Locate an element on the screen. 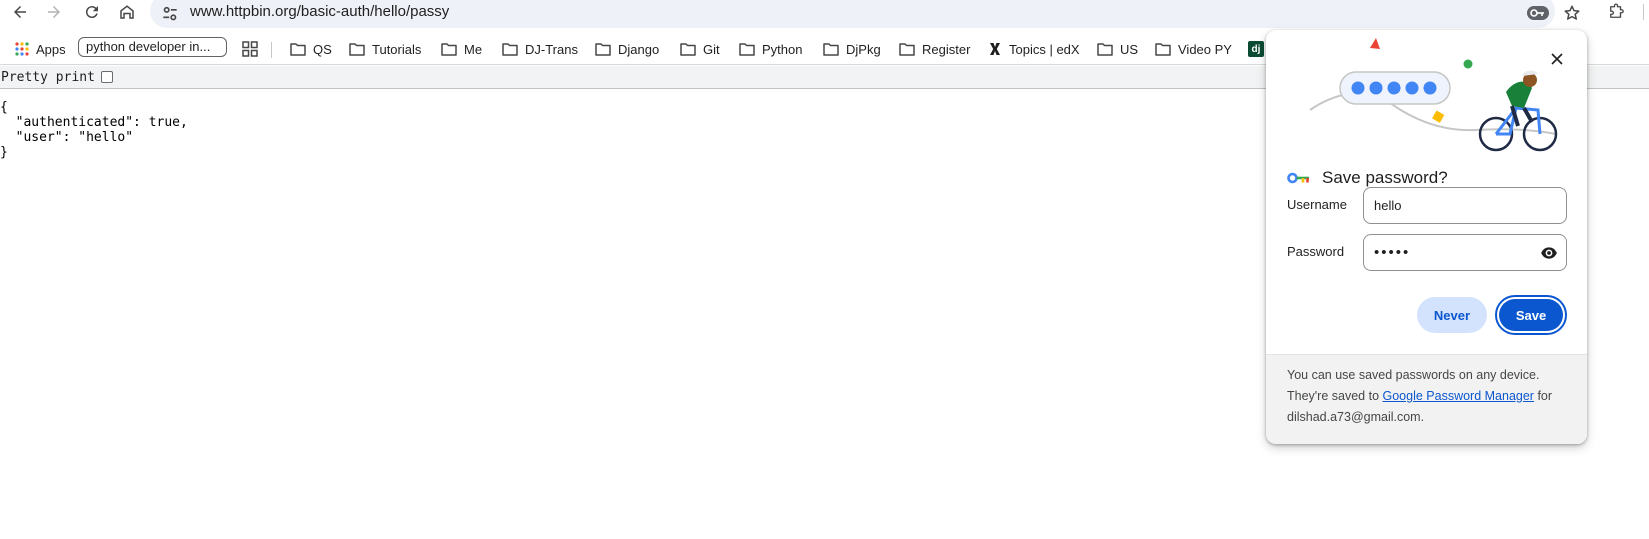  json-line: "user": "hello" is located at coordinates (67, 137).